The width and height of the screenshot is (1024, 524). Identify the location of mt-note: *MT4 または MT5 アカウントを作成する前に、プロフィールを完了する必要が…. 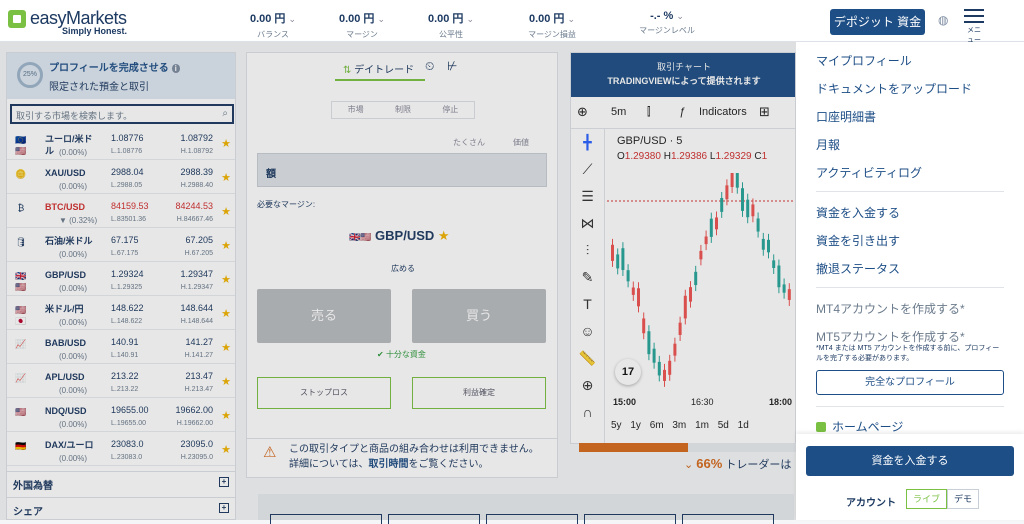
(908, 353).